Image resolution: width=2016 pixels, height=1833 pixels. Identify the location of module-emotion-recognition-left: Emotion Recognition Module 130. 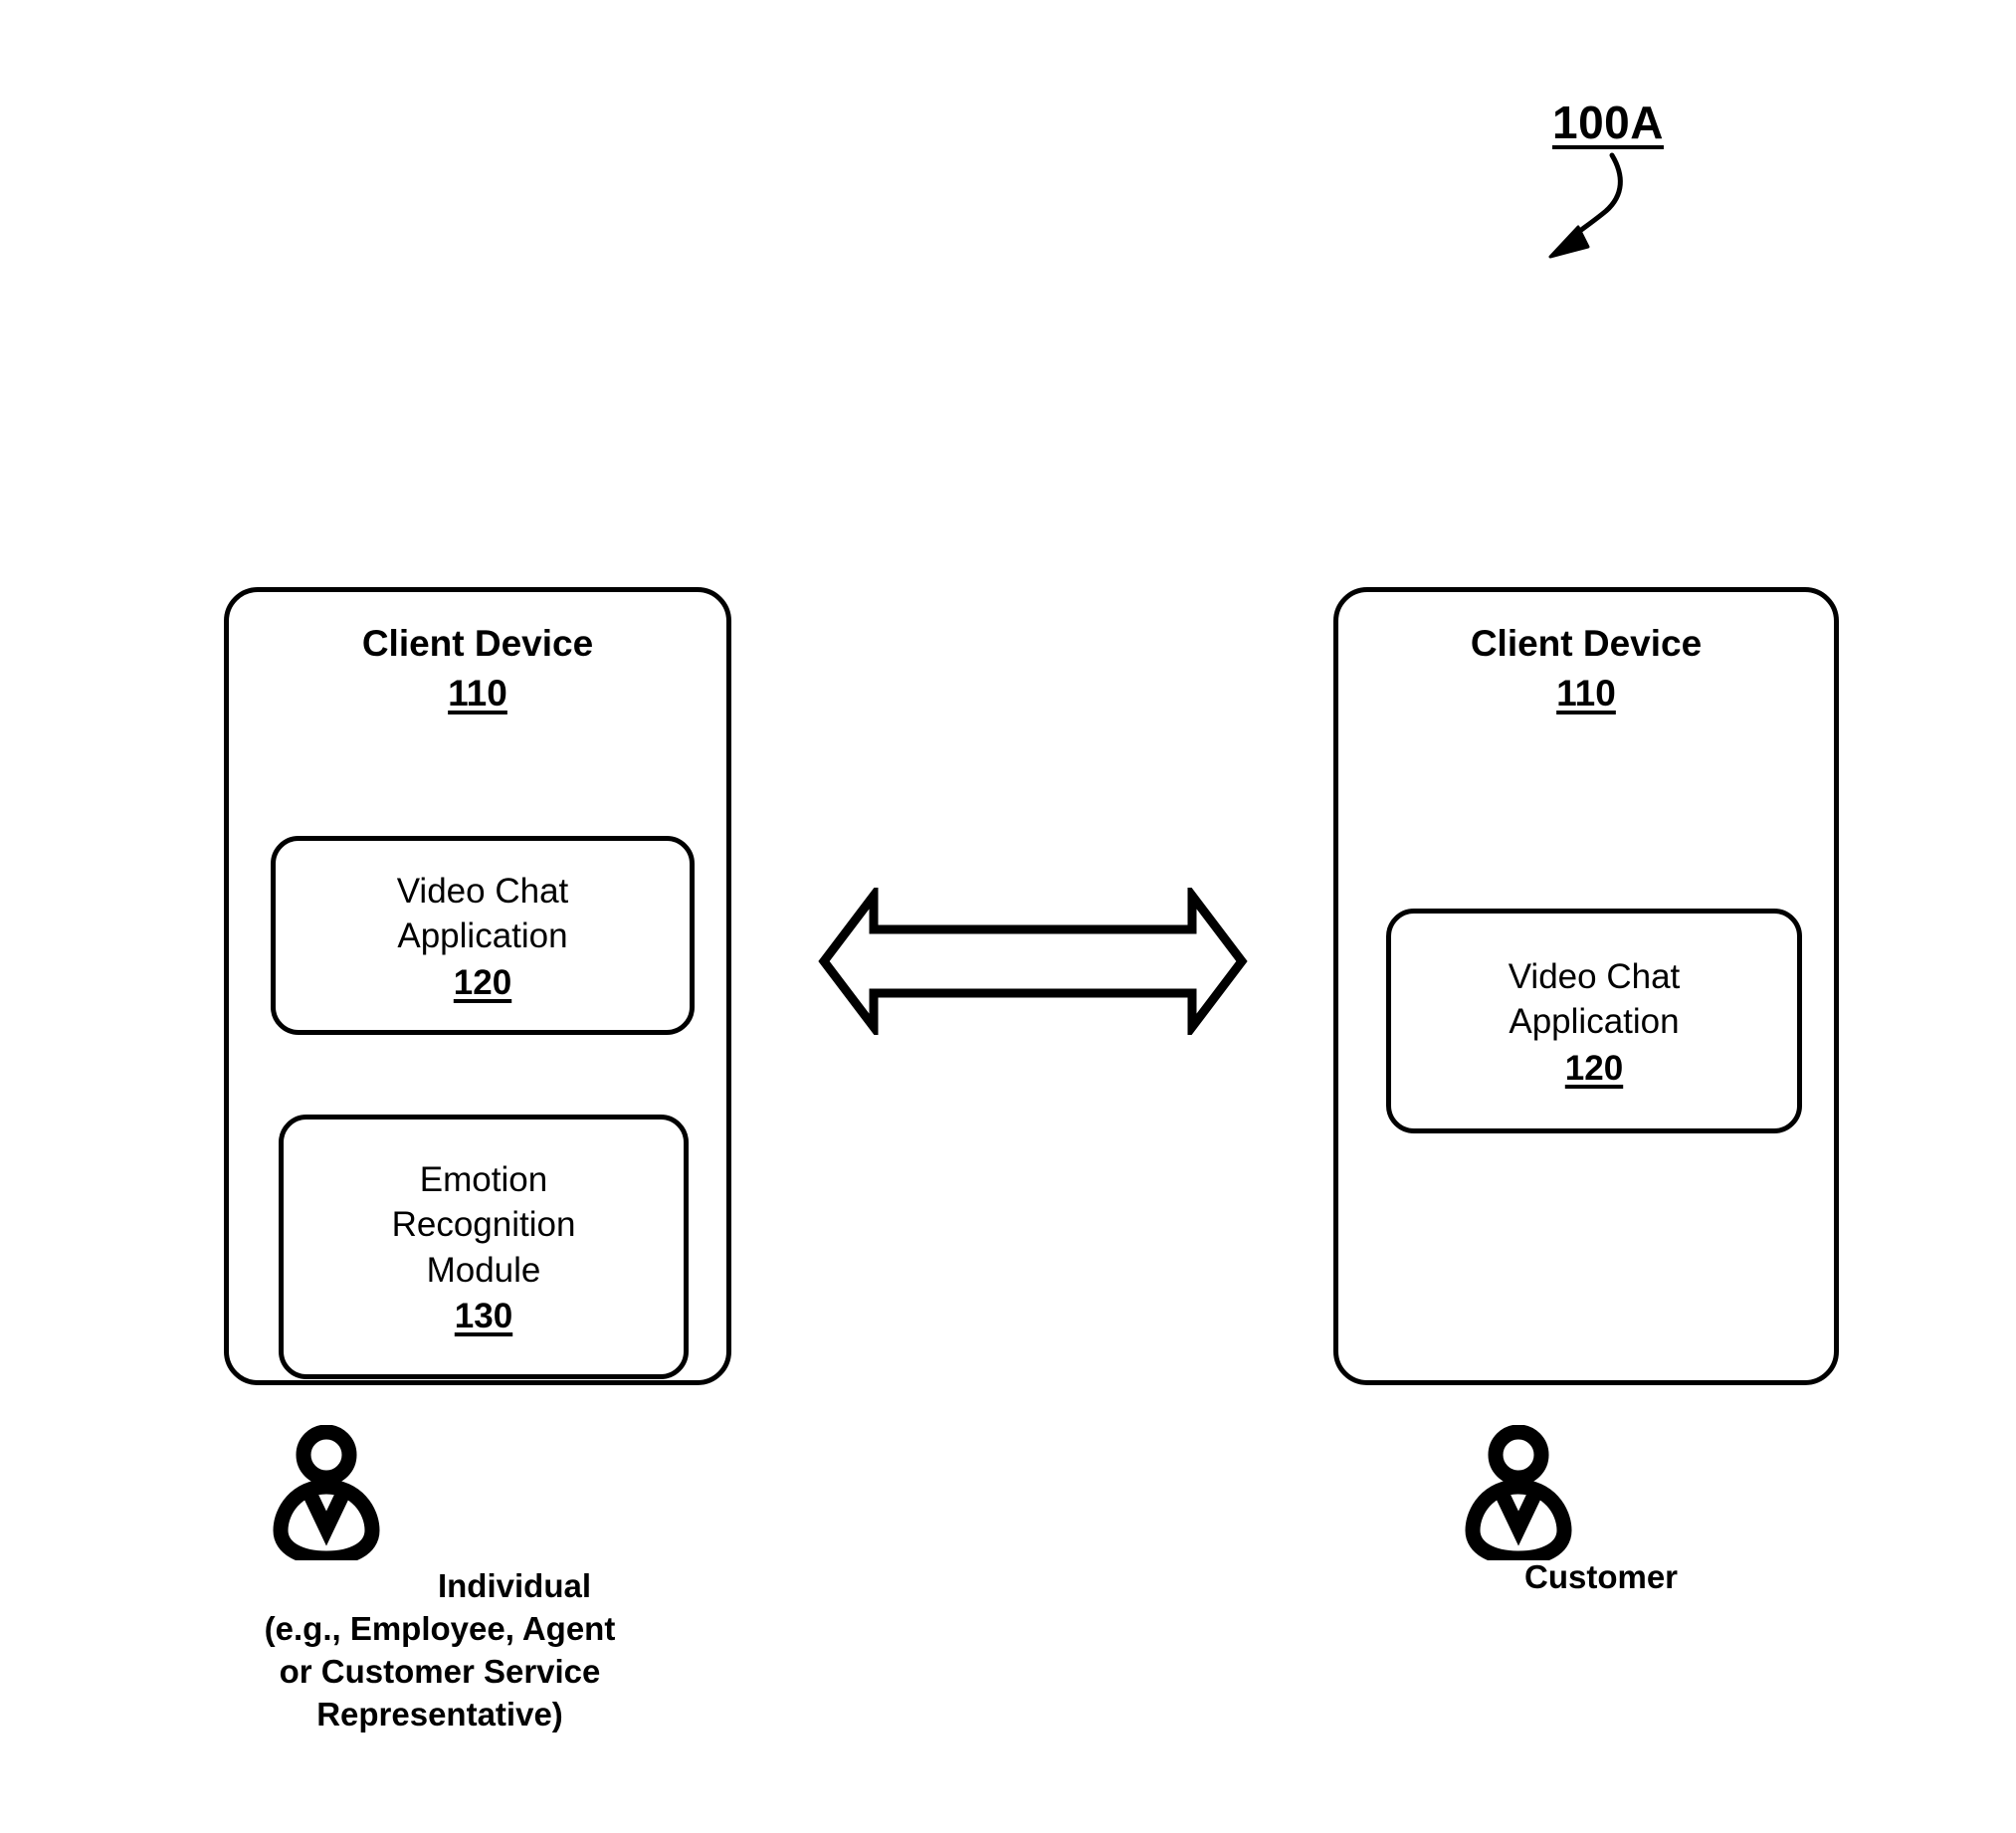
(484, 1247).